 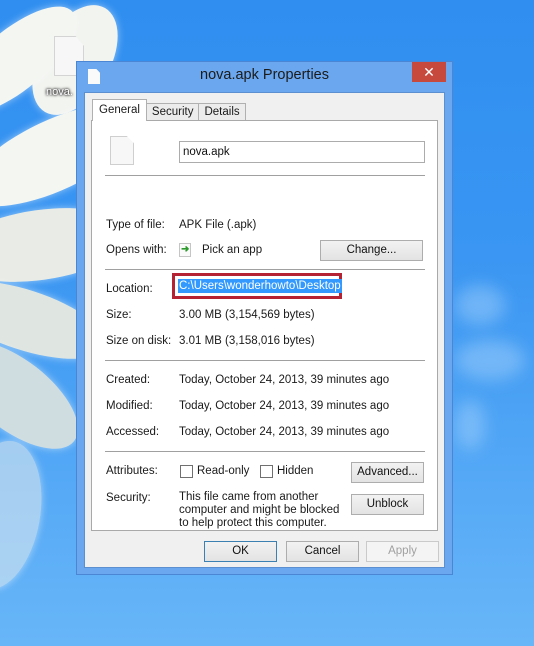 What do you see at coordinates (232, 250) in the screenshot?
I see `opens-with-value: Pick an app` at bounding box center [232, 250].